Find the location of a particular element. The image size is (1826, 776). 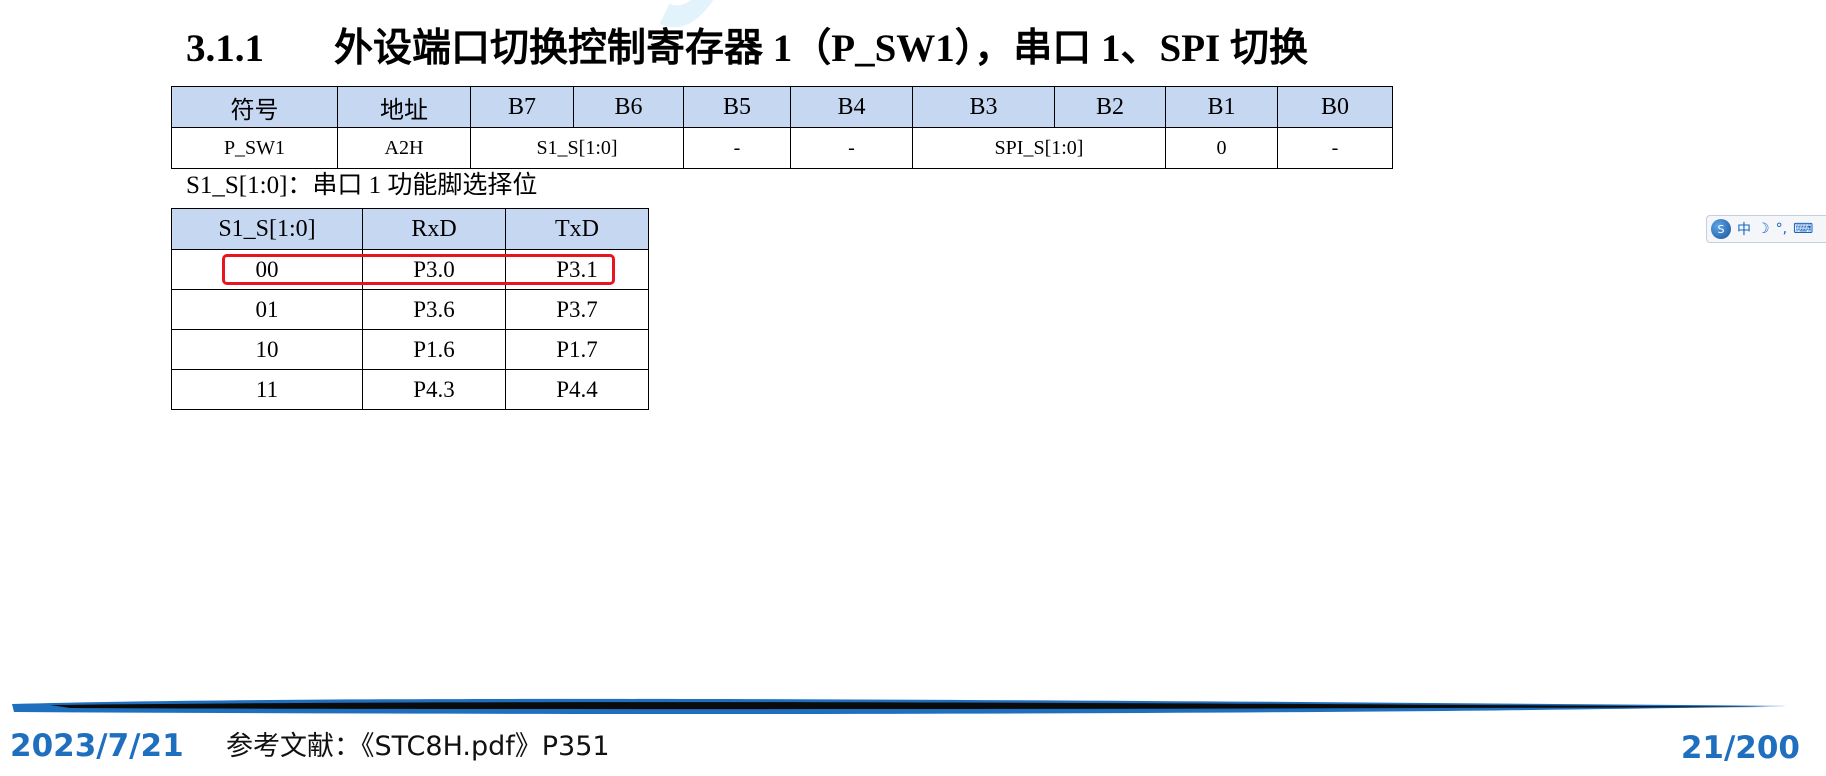

header-b3: B3 is located at coordinates (983, 107).